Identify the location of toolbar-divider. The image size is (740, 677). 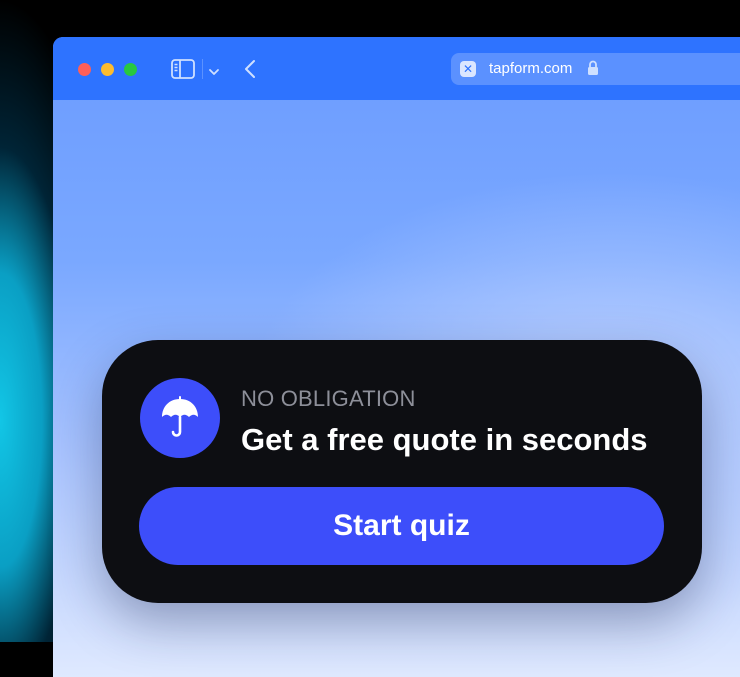
(202, 69).